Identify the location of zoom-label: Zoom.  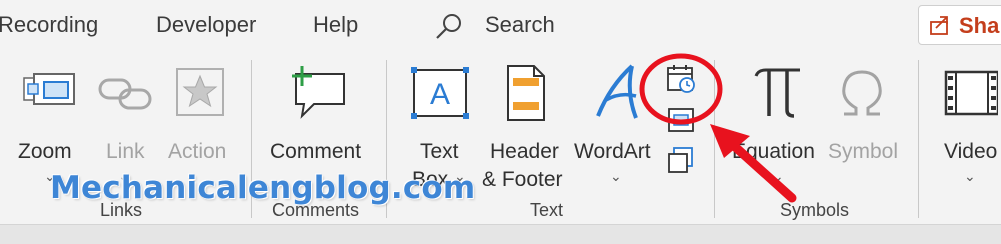
(45, 151).